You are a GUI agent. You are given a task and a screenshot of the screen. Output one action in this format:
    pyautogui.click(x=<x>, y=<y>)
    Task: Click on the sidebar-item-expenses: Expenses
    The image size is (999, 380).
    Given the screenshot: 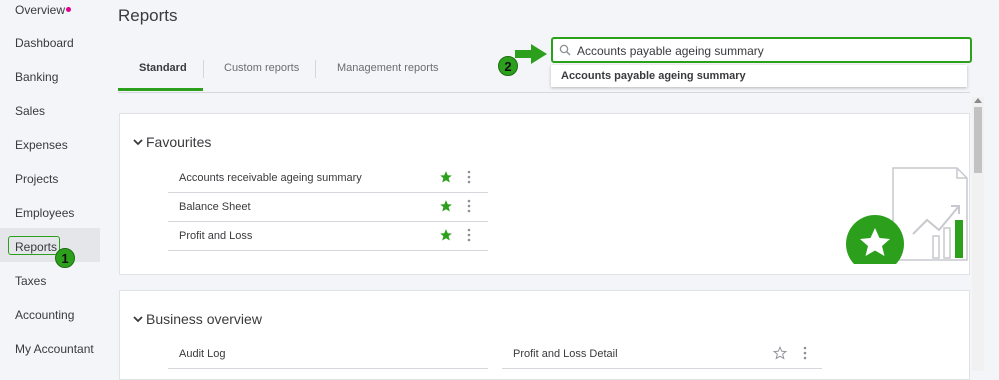 What is the action you would take?
    pyautogui.click(x=50, y=145)
    